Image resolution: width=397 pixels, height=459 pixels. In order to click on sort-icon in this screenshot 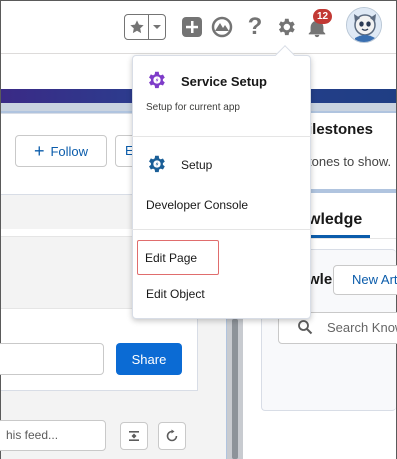, I will do `click(134, 436)`.